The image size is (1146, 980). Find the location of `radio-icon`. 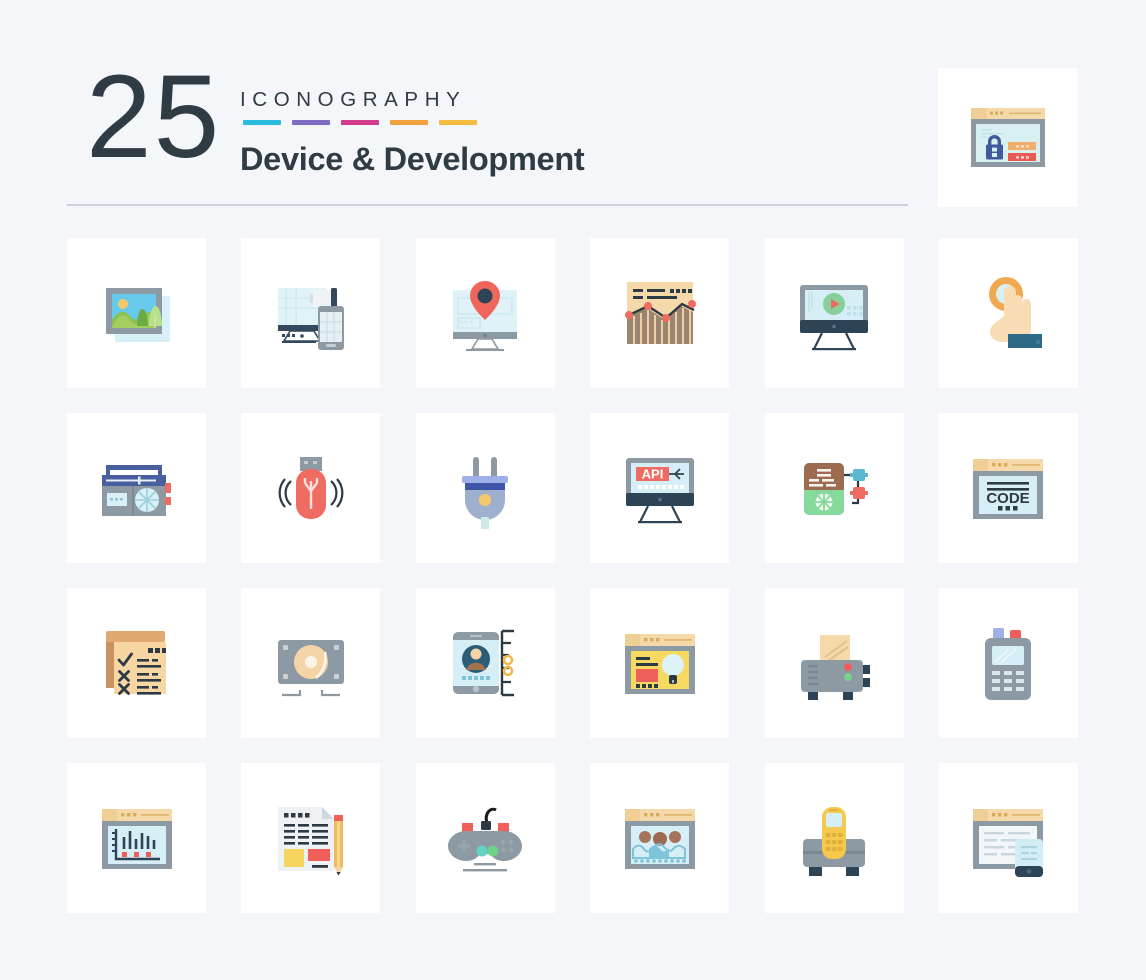

radio-icon is located at coordinates (137, 488).